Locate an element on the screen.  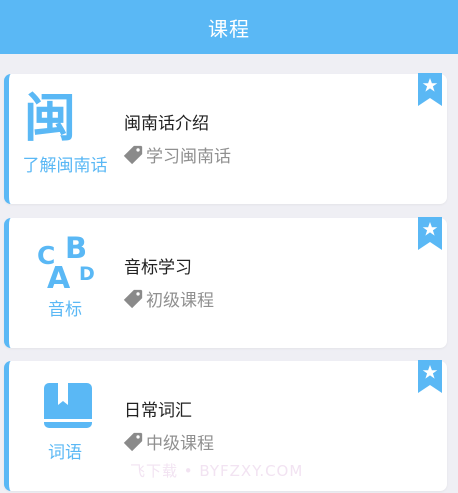
svg-text: A is located at coordinates (59, 275).